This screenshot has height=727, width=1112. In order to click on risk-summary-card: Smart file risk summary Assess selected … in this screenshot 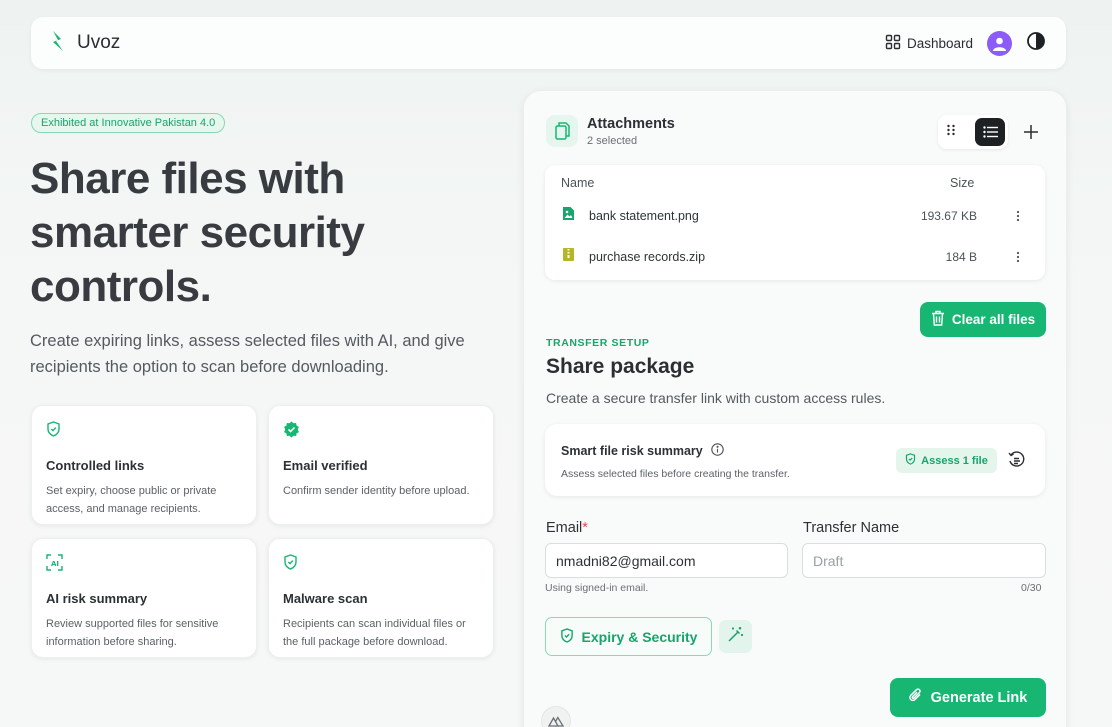, I will do `click(795, 460)`.